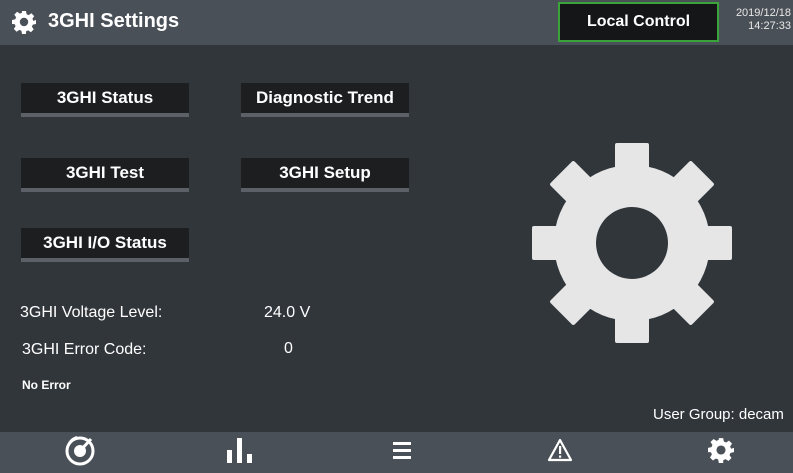  Describe the element at coordinates (287, 312) in the screenshot. I see `voltage-value: 24.0 V` at that location.